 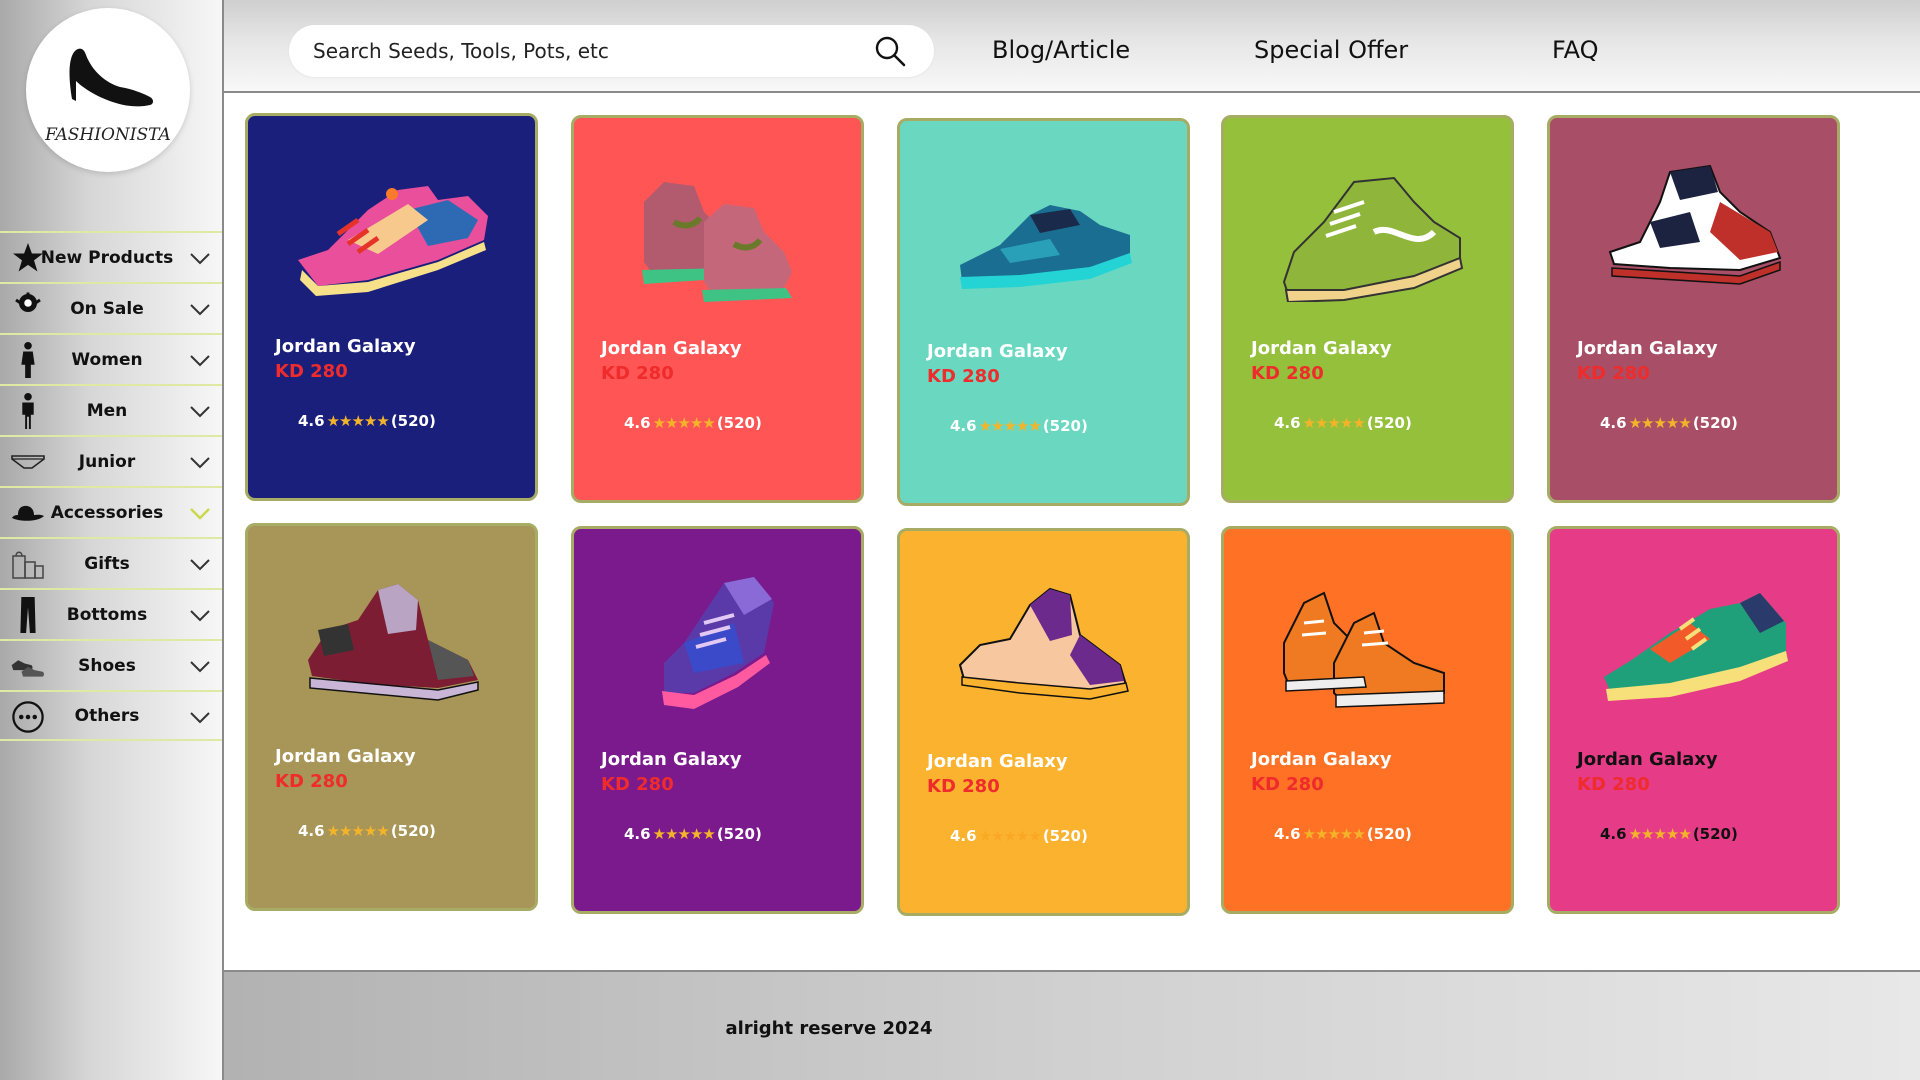 I want to click on brand-logo: FASHIONISTA, so click(x=108, y=90).